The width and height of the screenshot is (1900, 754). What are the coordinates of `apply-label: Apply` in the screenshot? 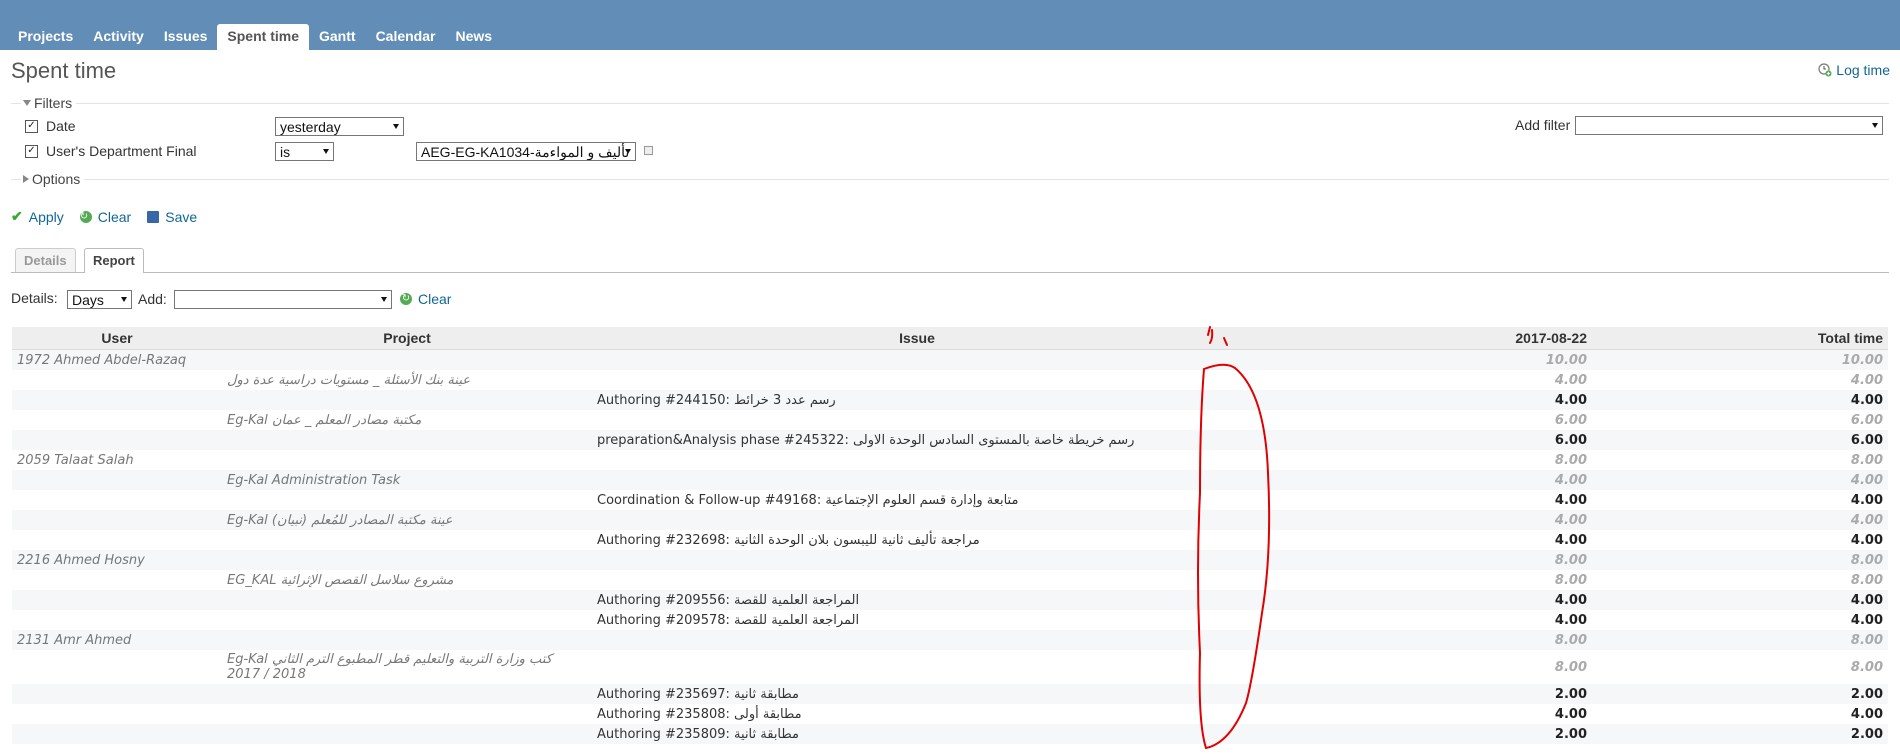 It's located at (46, 216).